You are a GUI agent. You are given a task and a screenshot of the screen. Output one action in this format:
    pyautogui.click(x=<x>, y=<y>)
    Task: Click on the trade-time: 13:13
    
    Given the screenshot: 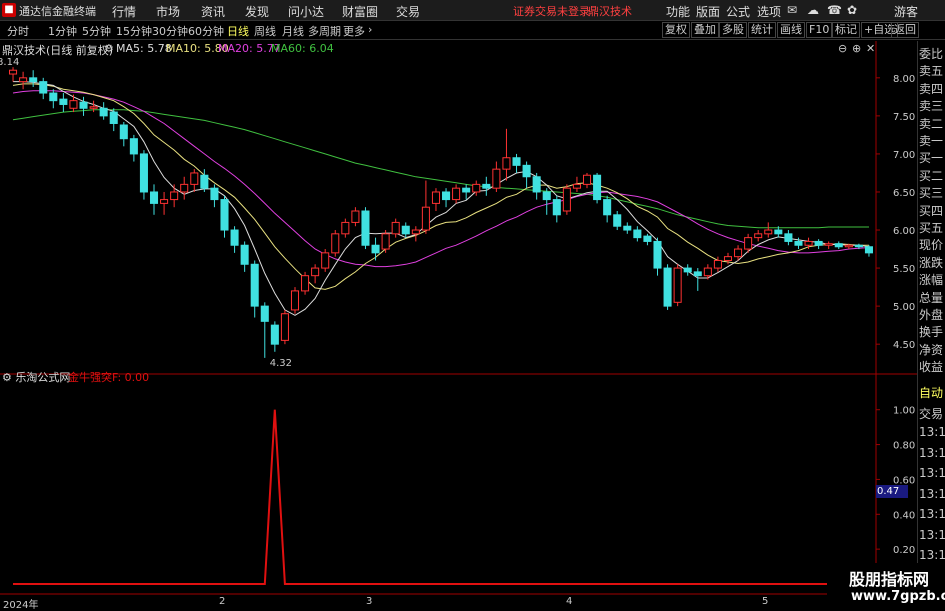 What is the action you would take?
    pyautogui.click(x=932, y=432)
    